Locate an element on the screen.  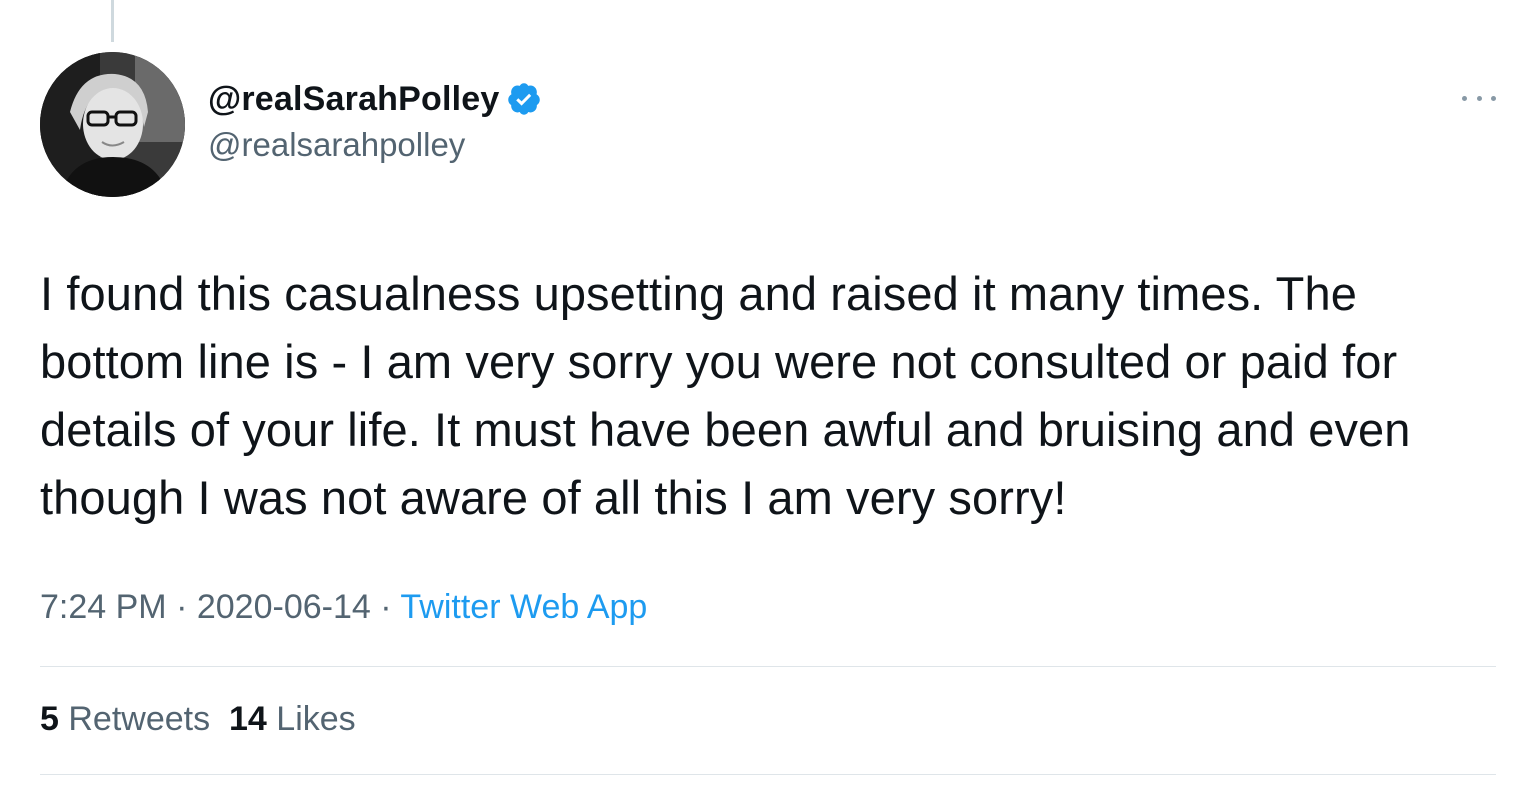
likes-label: Likes is located at coordinates (316, 719).